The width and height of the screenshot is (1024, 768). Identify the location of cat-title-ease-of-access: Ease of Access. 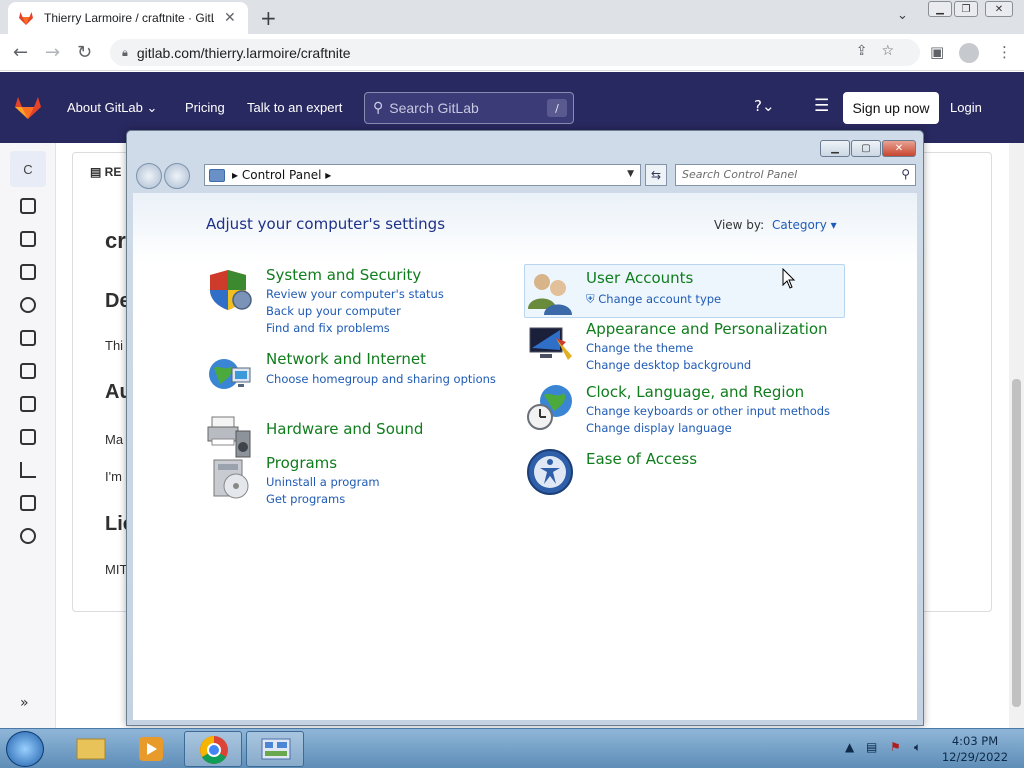
(641, 459).